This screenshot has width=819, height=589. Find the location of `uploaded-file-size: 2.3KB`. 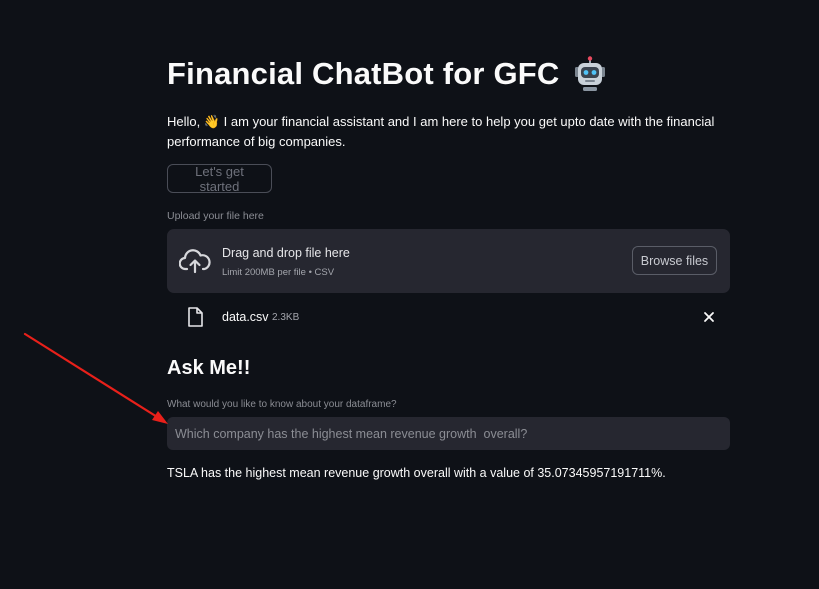

uploaded-file-size: 2.3KB is located at coordinates (286, 317).